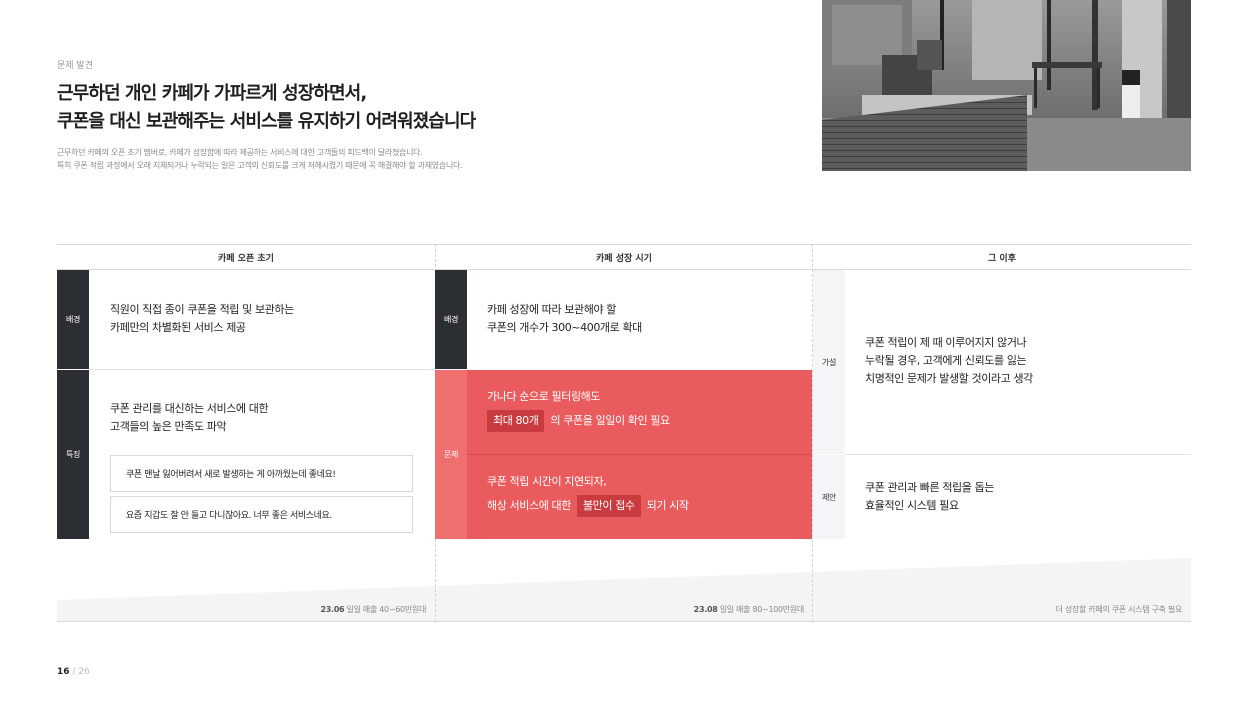  Describe the element at coordinates (624, 621) in the screenshot. I see `footer-divider` at that location.